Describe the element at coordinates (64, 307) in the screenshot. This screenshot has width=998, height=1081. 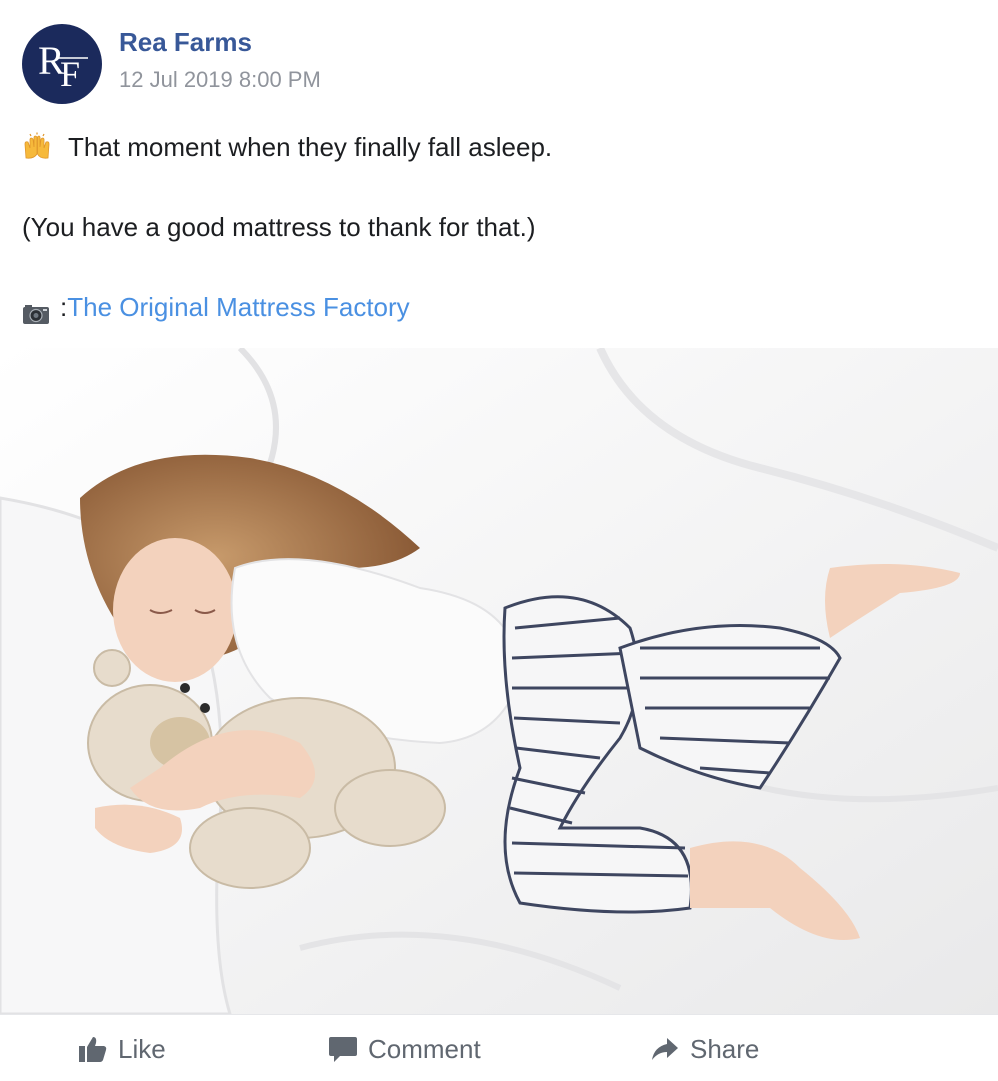
I see `post-line-3-prefix: :` at that location.